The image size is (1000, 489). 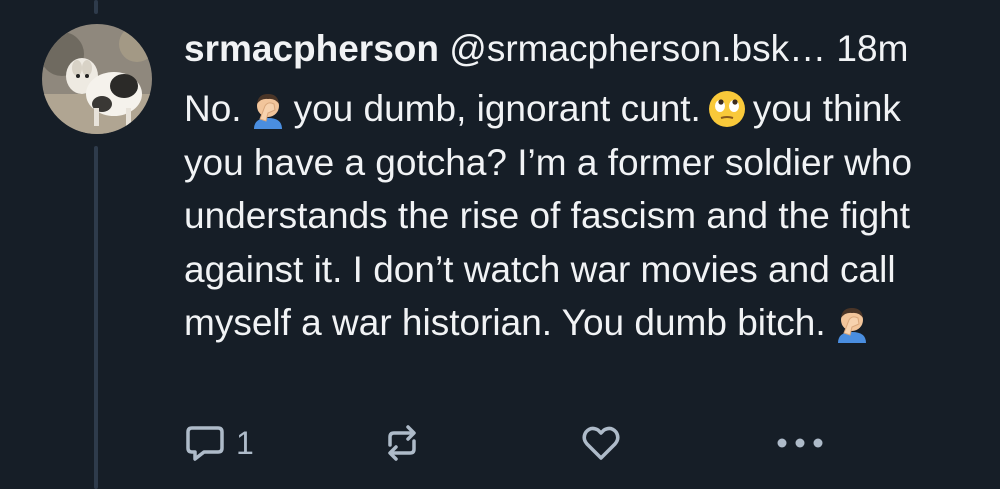 What do you see at coordinates (97, 79) in the screenshot?
I see `avatar` at bounding box center [97, 79].